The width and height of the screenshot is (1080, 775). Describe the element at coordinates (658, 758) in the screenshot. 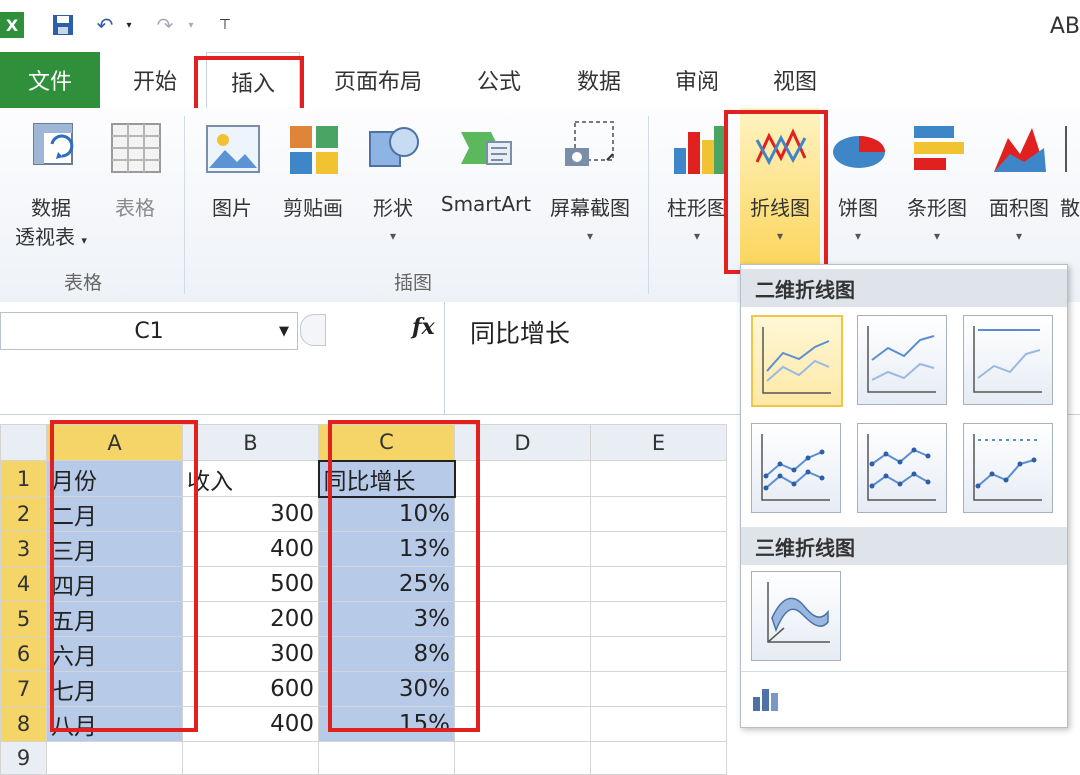

I see `cell-e9` at that location.